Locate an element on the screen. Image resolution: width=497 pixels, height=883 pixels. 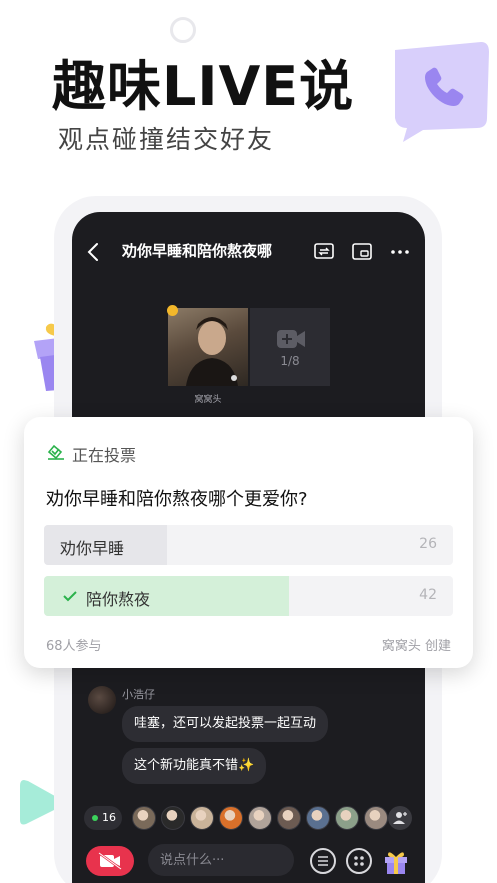
chat-user-name: 小浩仔 is located at coordinates (138, 694).